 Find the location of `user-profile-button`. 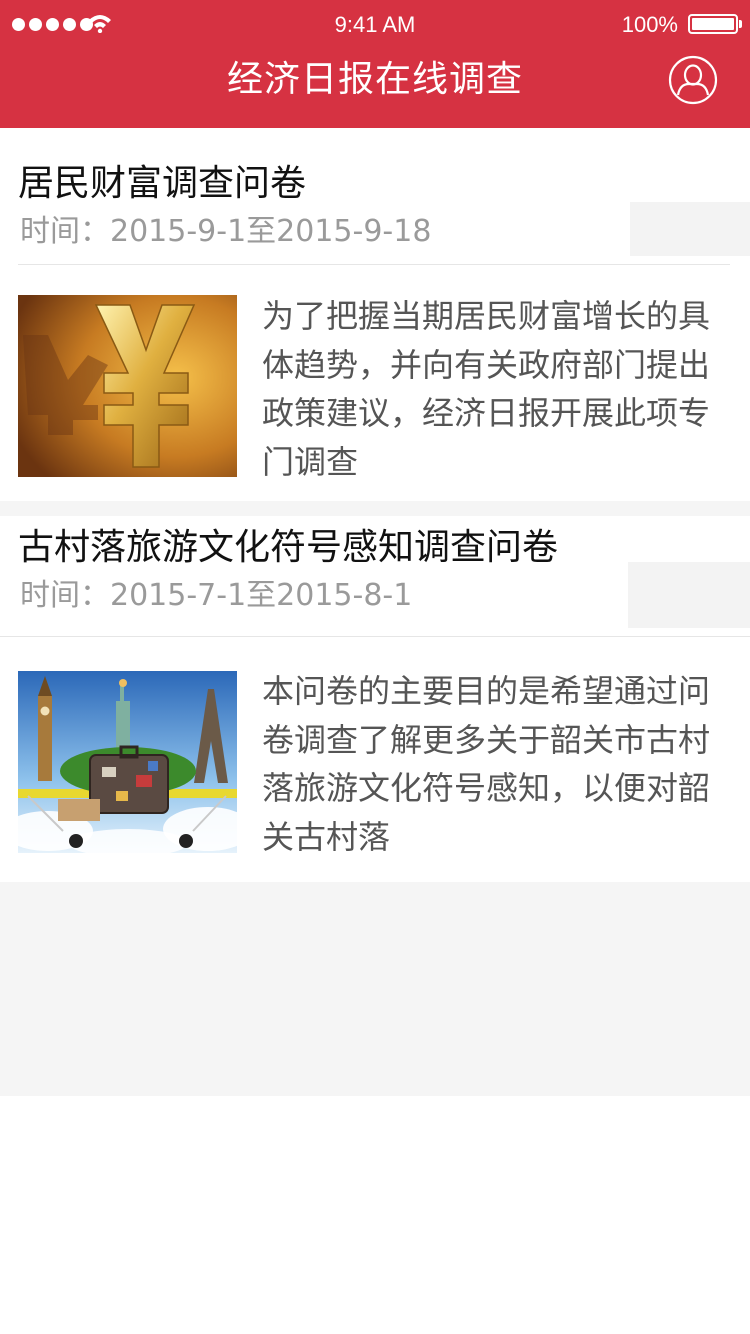

user-profile-button is located at coordinates (693, 80).